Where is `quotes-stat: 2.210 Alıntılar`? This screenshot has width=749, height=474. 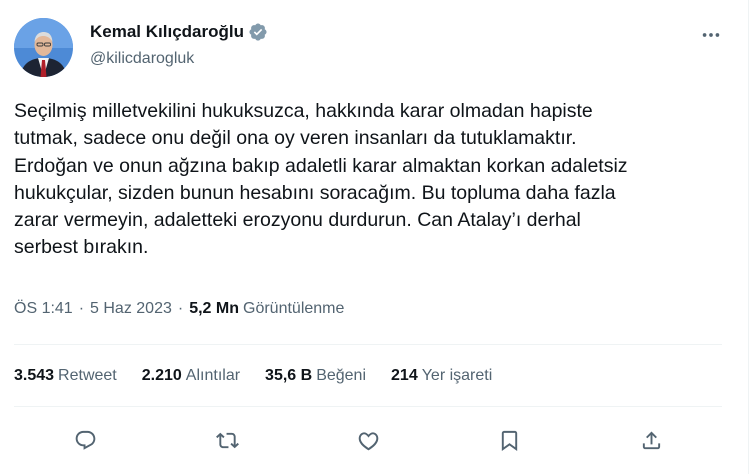 quotes-stat: 2.210 Alıntılar is located at coordinates (191, 376).